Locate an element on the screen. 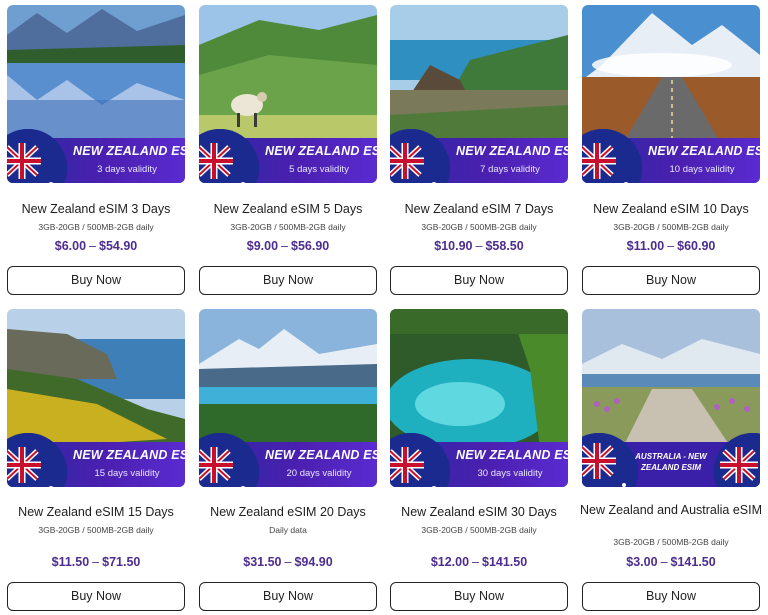 This screenshot has width=768, height=615. product-price: $9.00– $56.90 is located at coordinates (288, 246).